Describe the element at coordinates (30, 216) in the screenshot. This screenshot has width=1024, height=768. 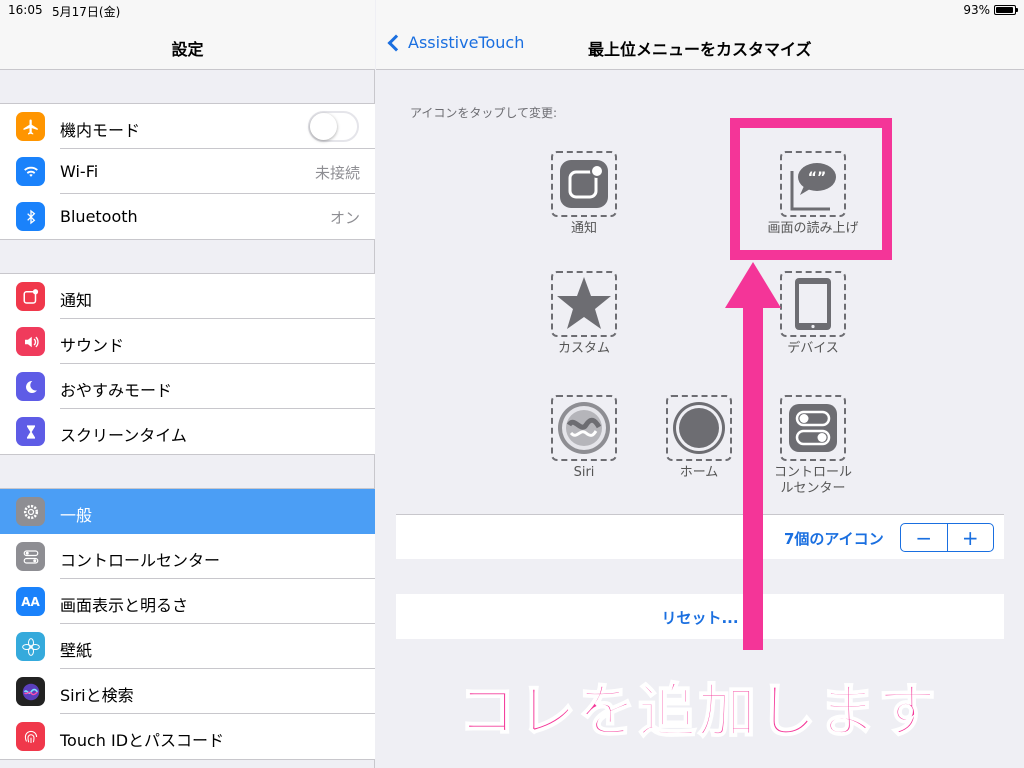
I see `bluetooth-icon` at that location.